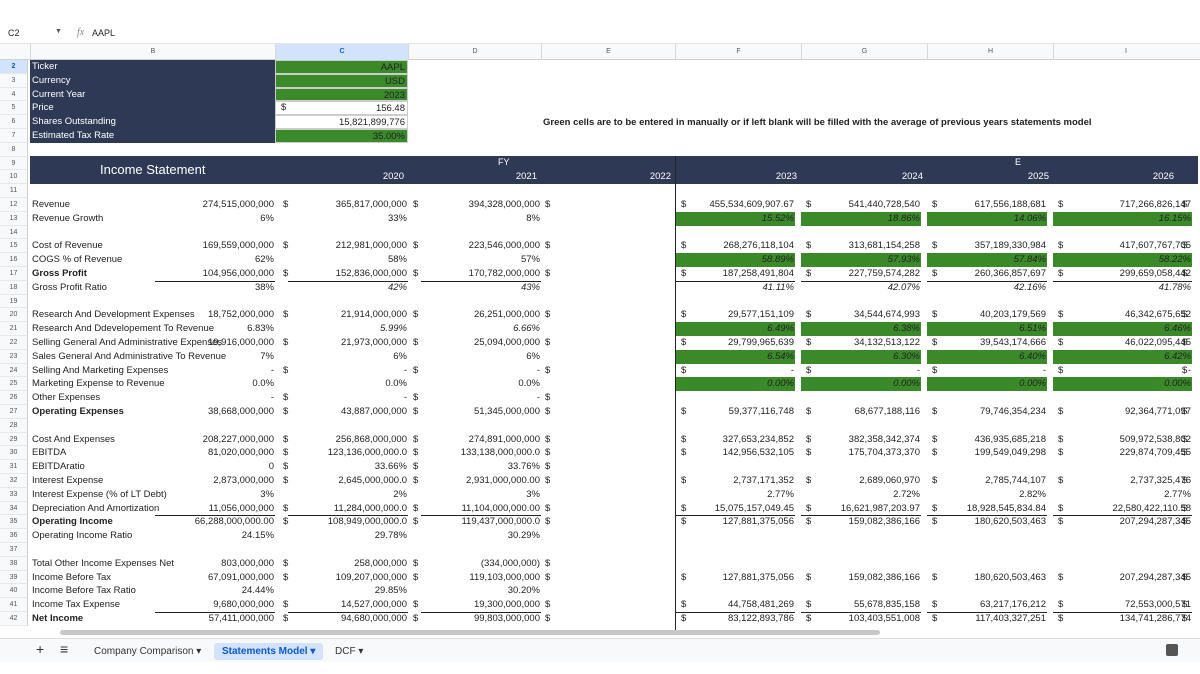  Describe the element at coordinates (215, 246) in the screenshot. I see `value-cell: 169,559,000,000` at that location.